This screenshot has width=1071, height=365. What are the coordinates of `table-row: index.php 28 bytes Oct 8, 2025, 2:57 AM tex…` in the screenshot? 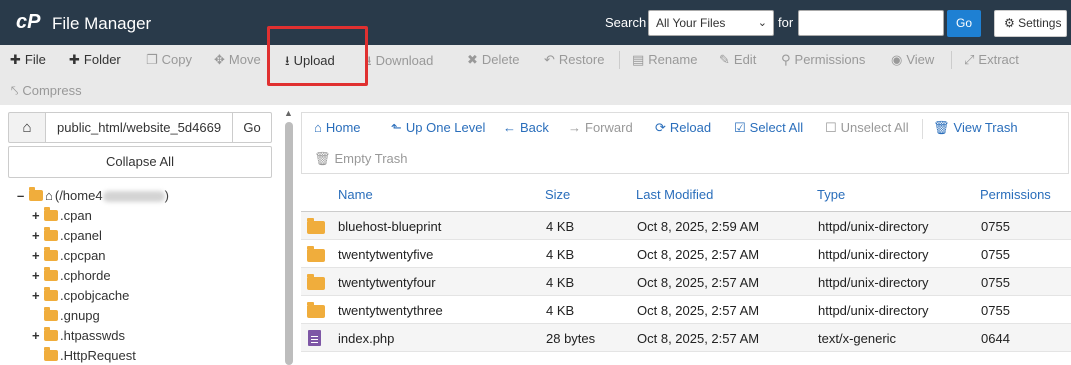 It's located at (686, 338).